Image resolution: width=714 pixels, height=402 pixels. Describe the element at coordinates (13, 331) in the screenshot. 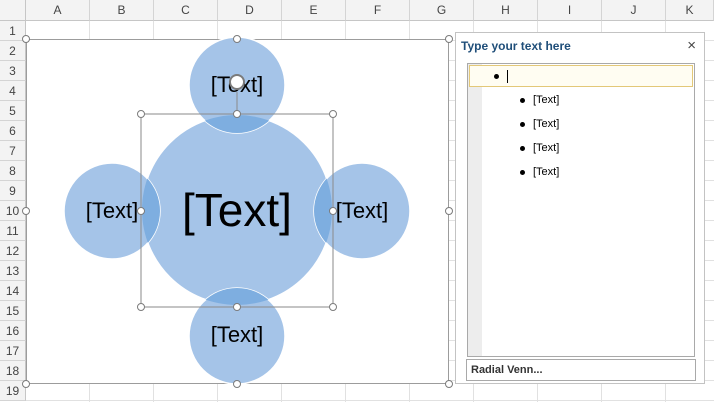

I see `row-header: 16` at that location.